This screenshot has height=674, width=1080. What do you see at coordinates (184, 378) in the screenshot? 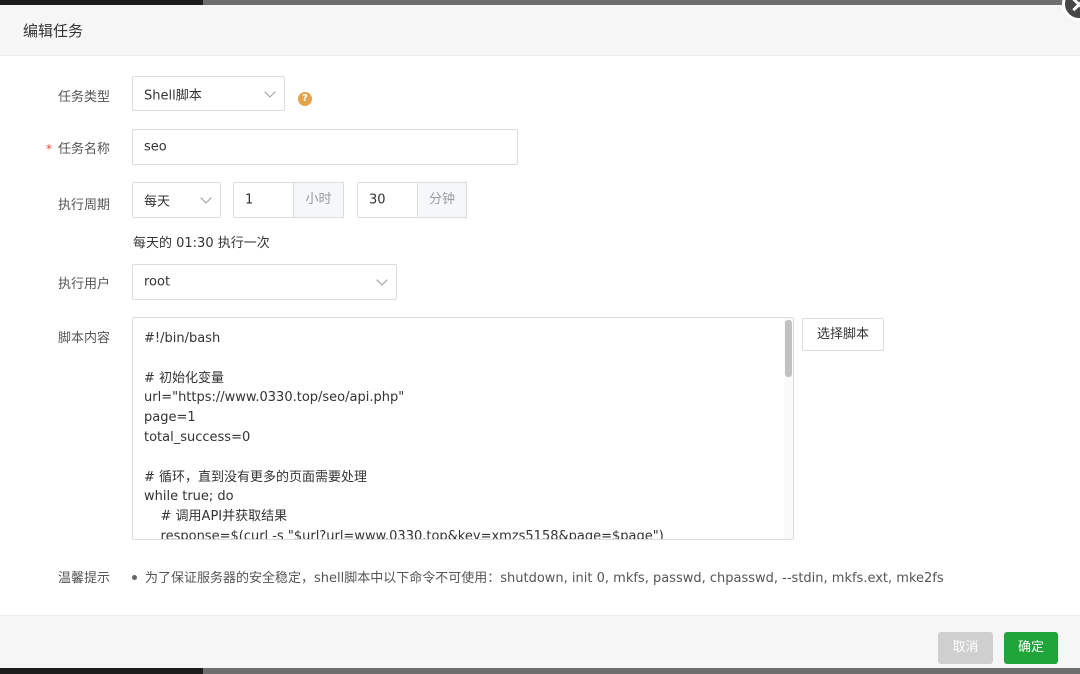
I see `script-line: # 初始化变量` at bounding box center [184, 378].